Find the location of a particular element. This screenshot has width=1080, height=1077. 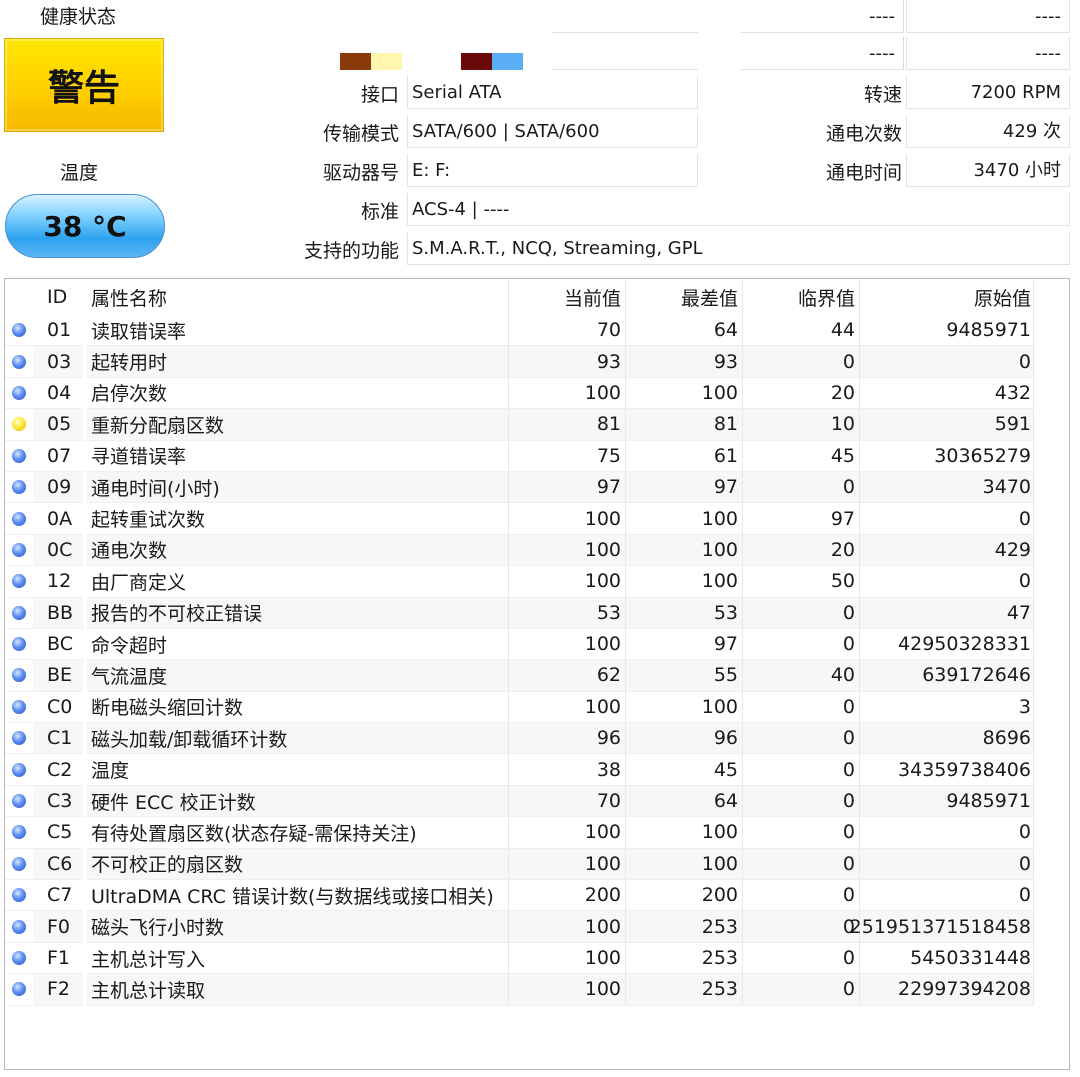

attribute-threshold: 20 is located at coordinates (801, 393).